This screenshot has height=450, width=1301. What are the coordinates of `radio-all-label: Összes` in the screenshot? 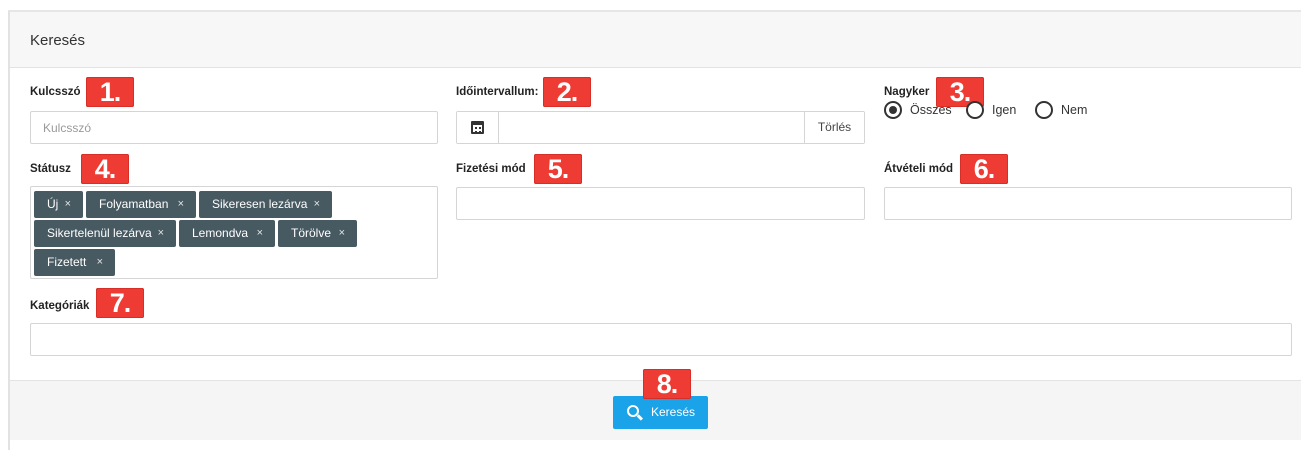 It's located at (931, 110).